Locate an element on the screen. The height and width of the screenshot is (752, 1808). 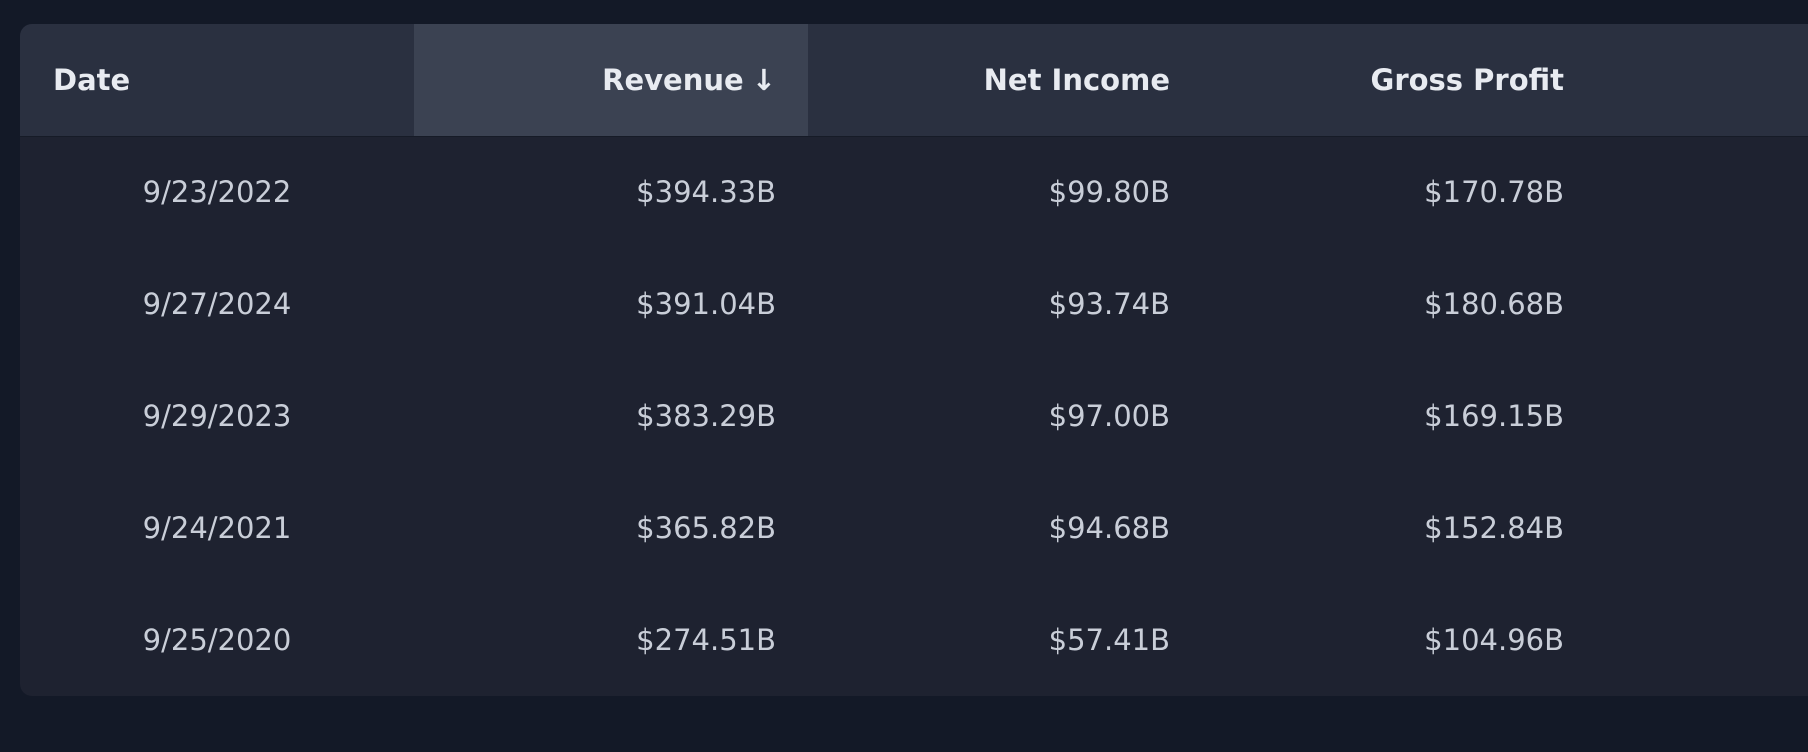
table-header-row: Date Revenue ↓ Net Income Gross Profit is located at coordinates (914, 80).